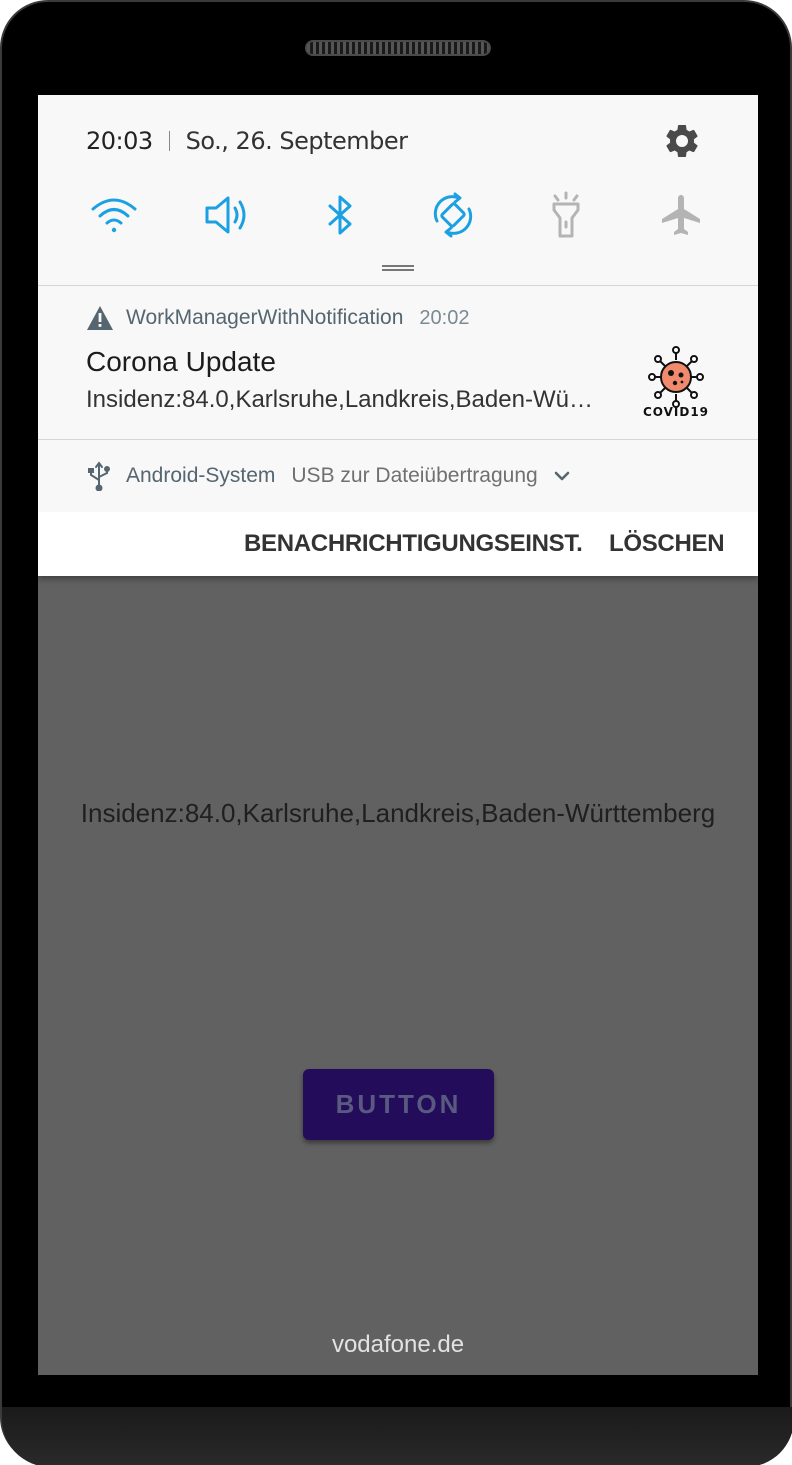  I want to click on speaker-grille, so click(398, 48).